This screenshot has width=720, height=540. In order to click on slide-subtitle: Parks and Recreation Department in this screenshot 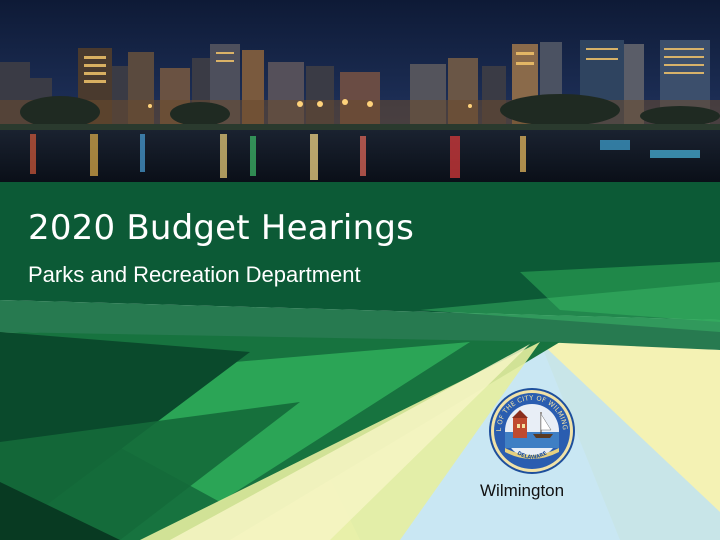, I will do `click(194, 274)`.